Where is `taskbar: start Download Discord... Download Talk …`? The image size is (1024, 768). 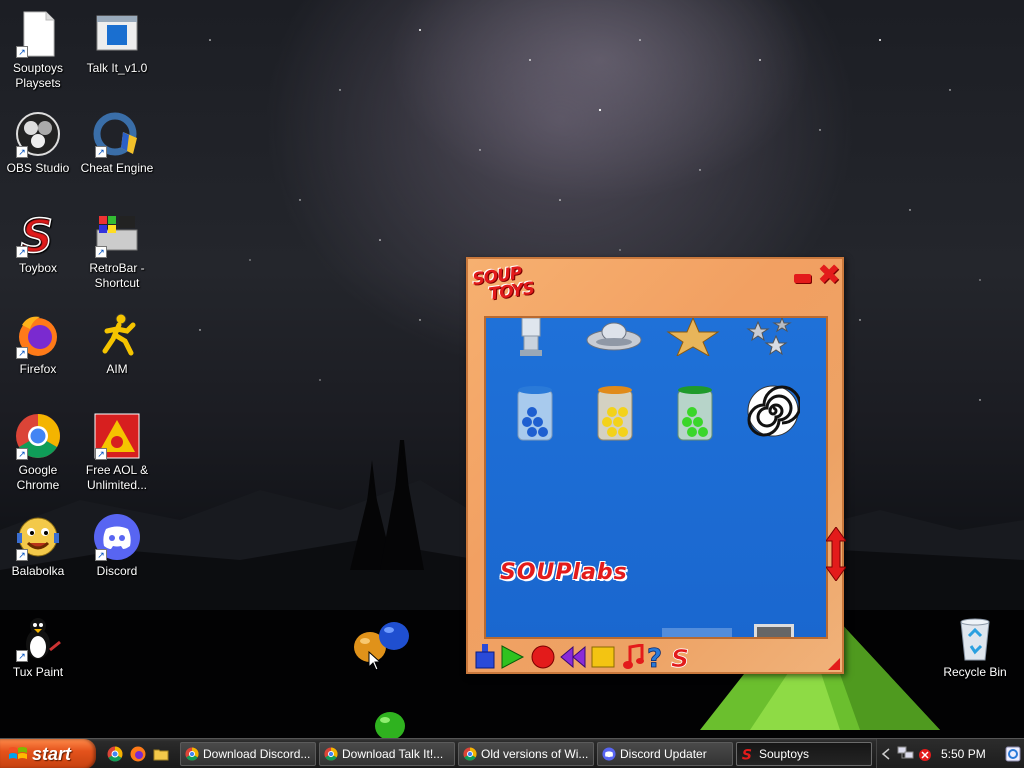 taskbar: start Download Discord... Download Talk … is located at coordinates (512, 753).